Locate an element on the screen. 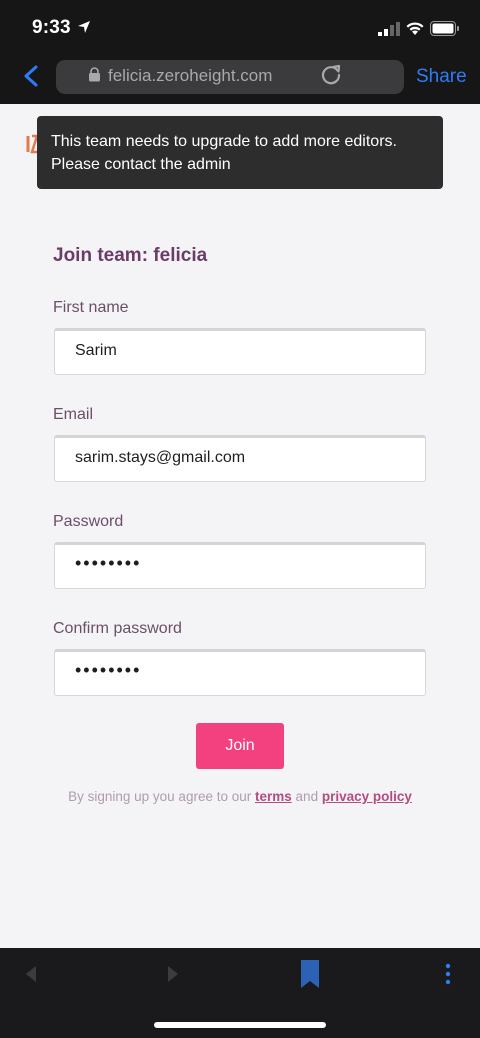  confirm-password-label: Confirm password is located at coordinates (117, 628).